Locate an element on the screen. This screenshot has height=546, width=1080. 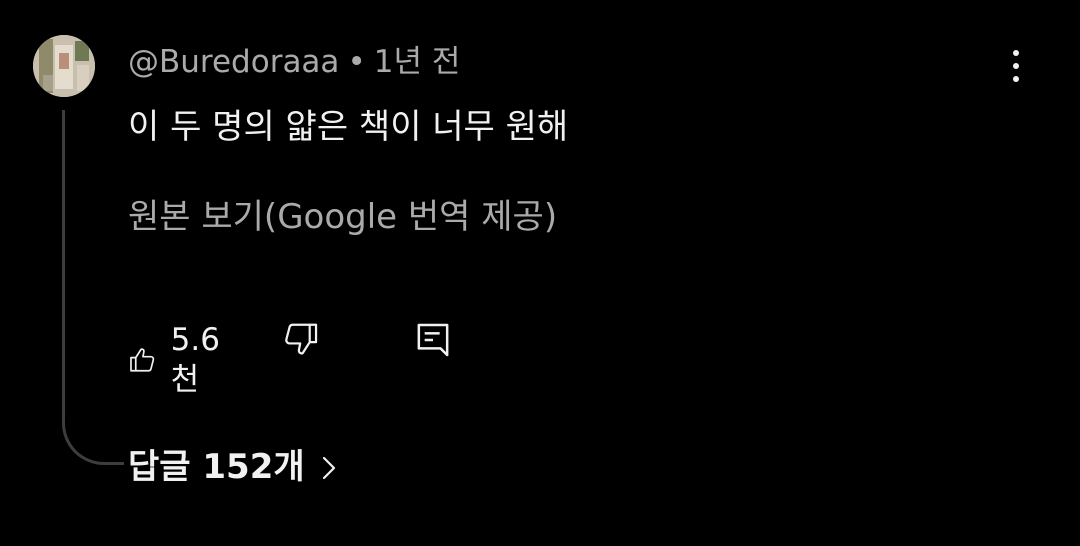
avatar-image is located at coordinates (64, 66).